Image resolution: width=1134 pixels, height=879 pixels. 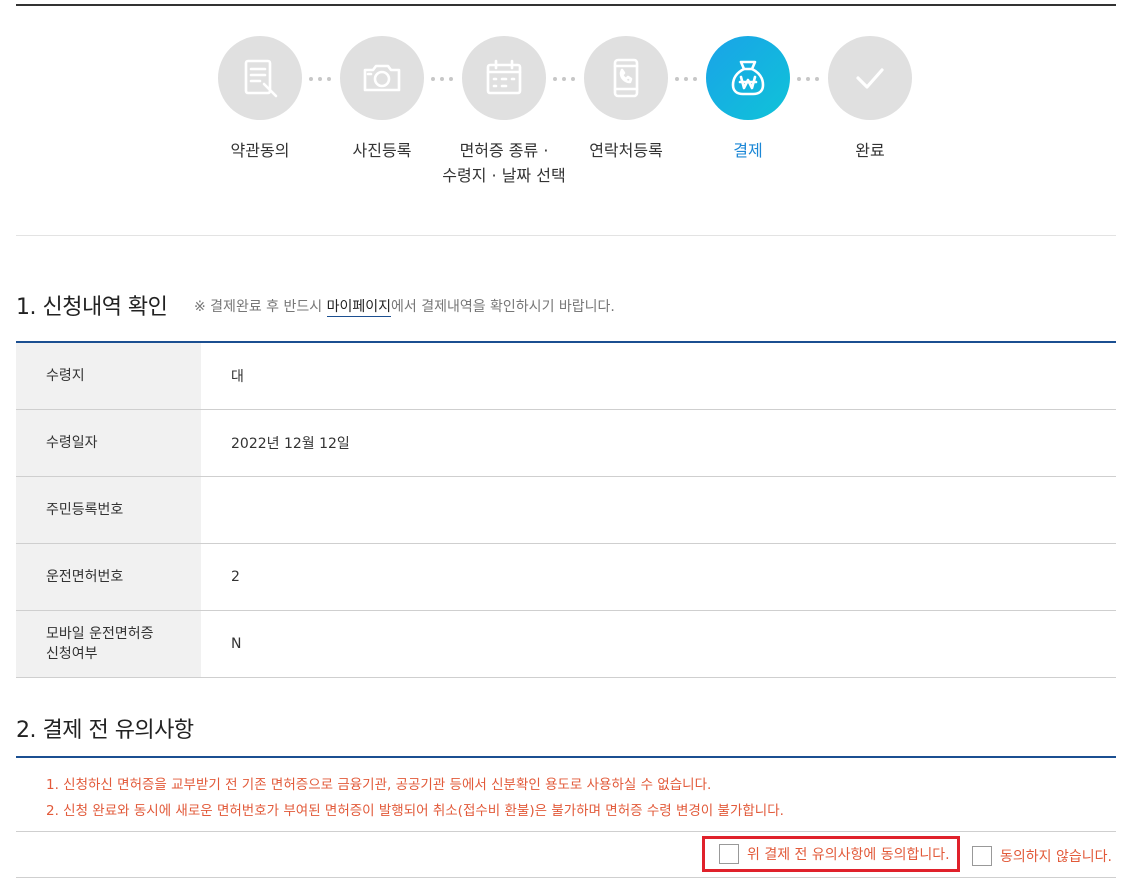 I want to click on step-circle-payment, so click(x=748, y=78).